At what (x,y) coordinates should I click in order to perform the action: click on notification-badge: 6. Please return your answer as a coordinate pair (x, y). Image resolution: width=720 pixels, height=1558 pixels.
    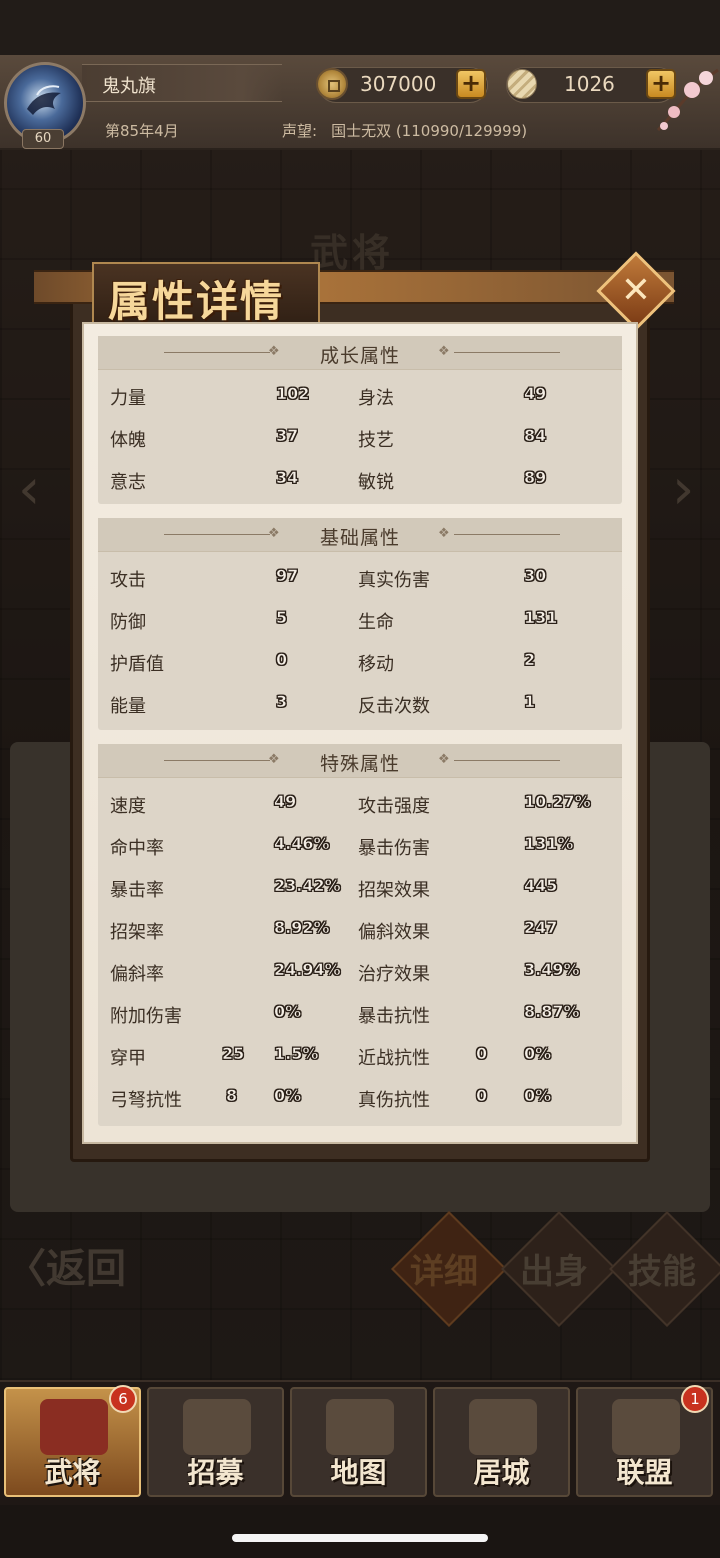
    Looking at the image, I should click on (123, 1399).